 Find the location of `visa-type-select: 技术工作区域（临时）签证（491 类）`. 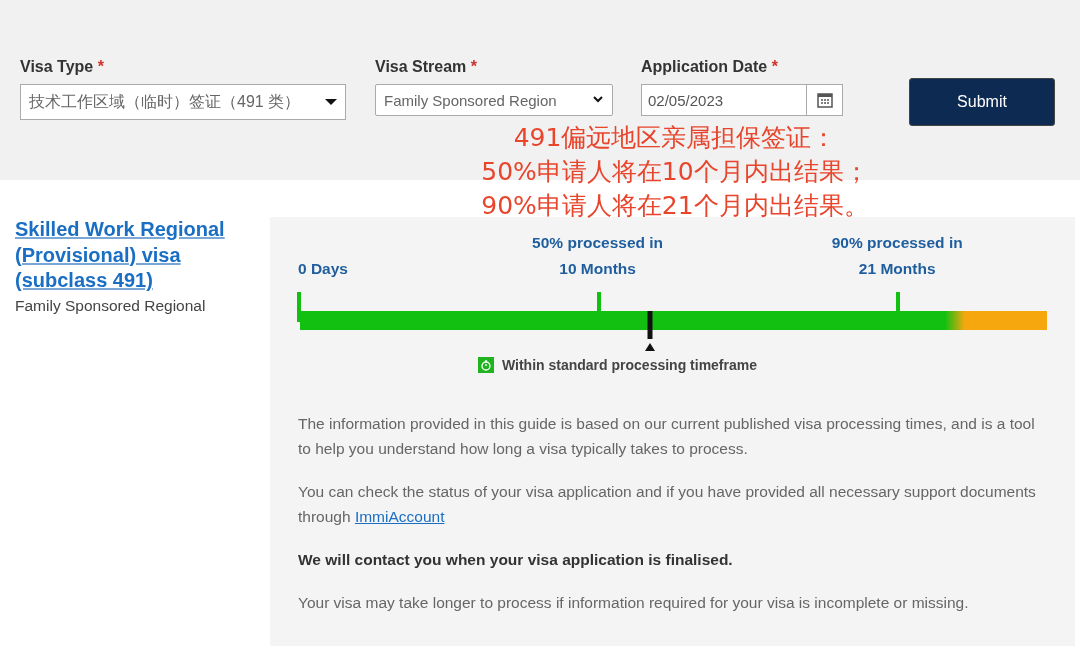

visa-type-select: 技术工作区域（临时）签证（491 类） is located at coordinates (183, 102).